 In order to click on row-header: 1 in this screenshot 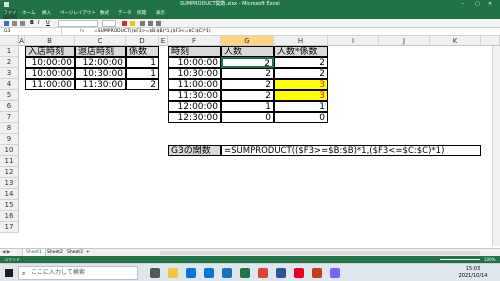, I will do `click(9, 51)`.